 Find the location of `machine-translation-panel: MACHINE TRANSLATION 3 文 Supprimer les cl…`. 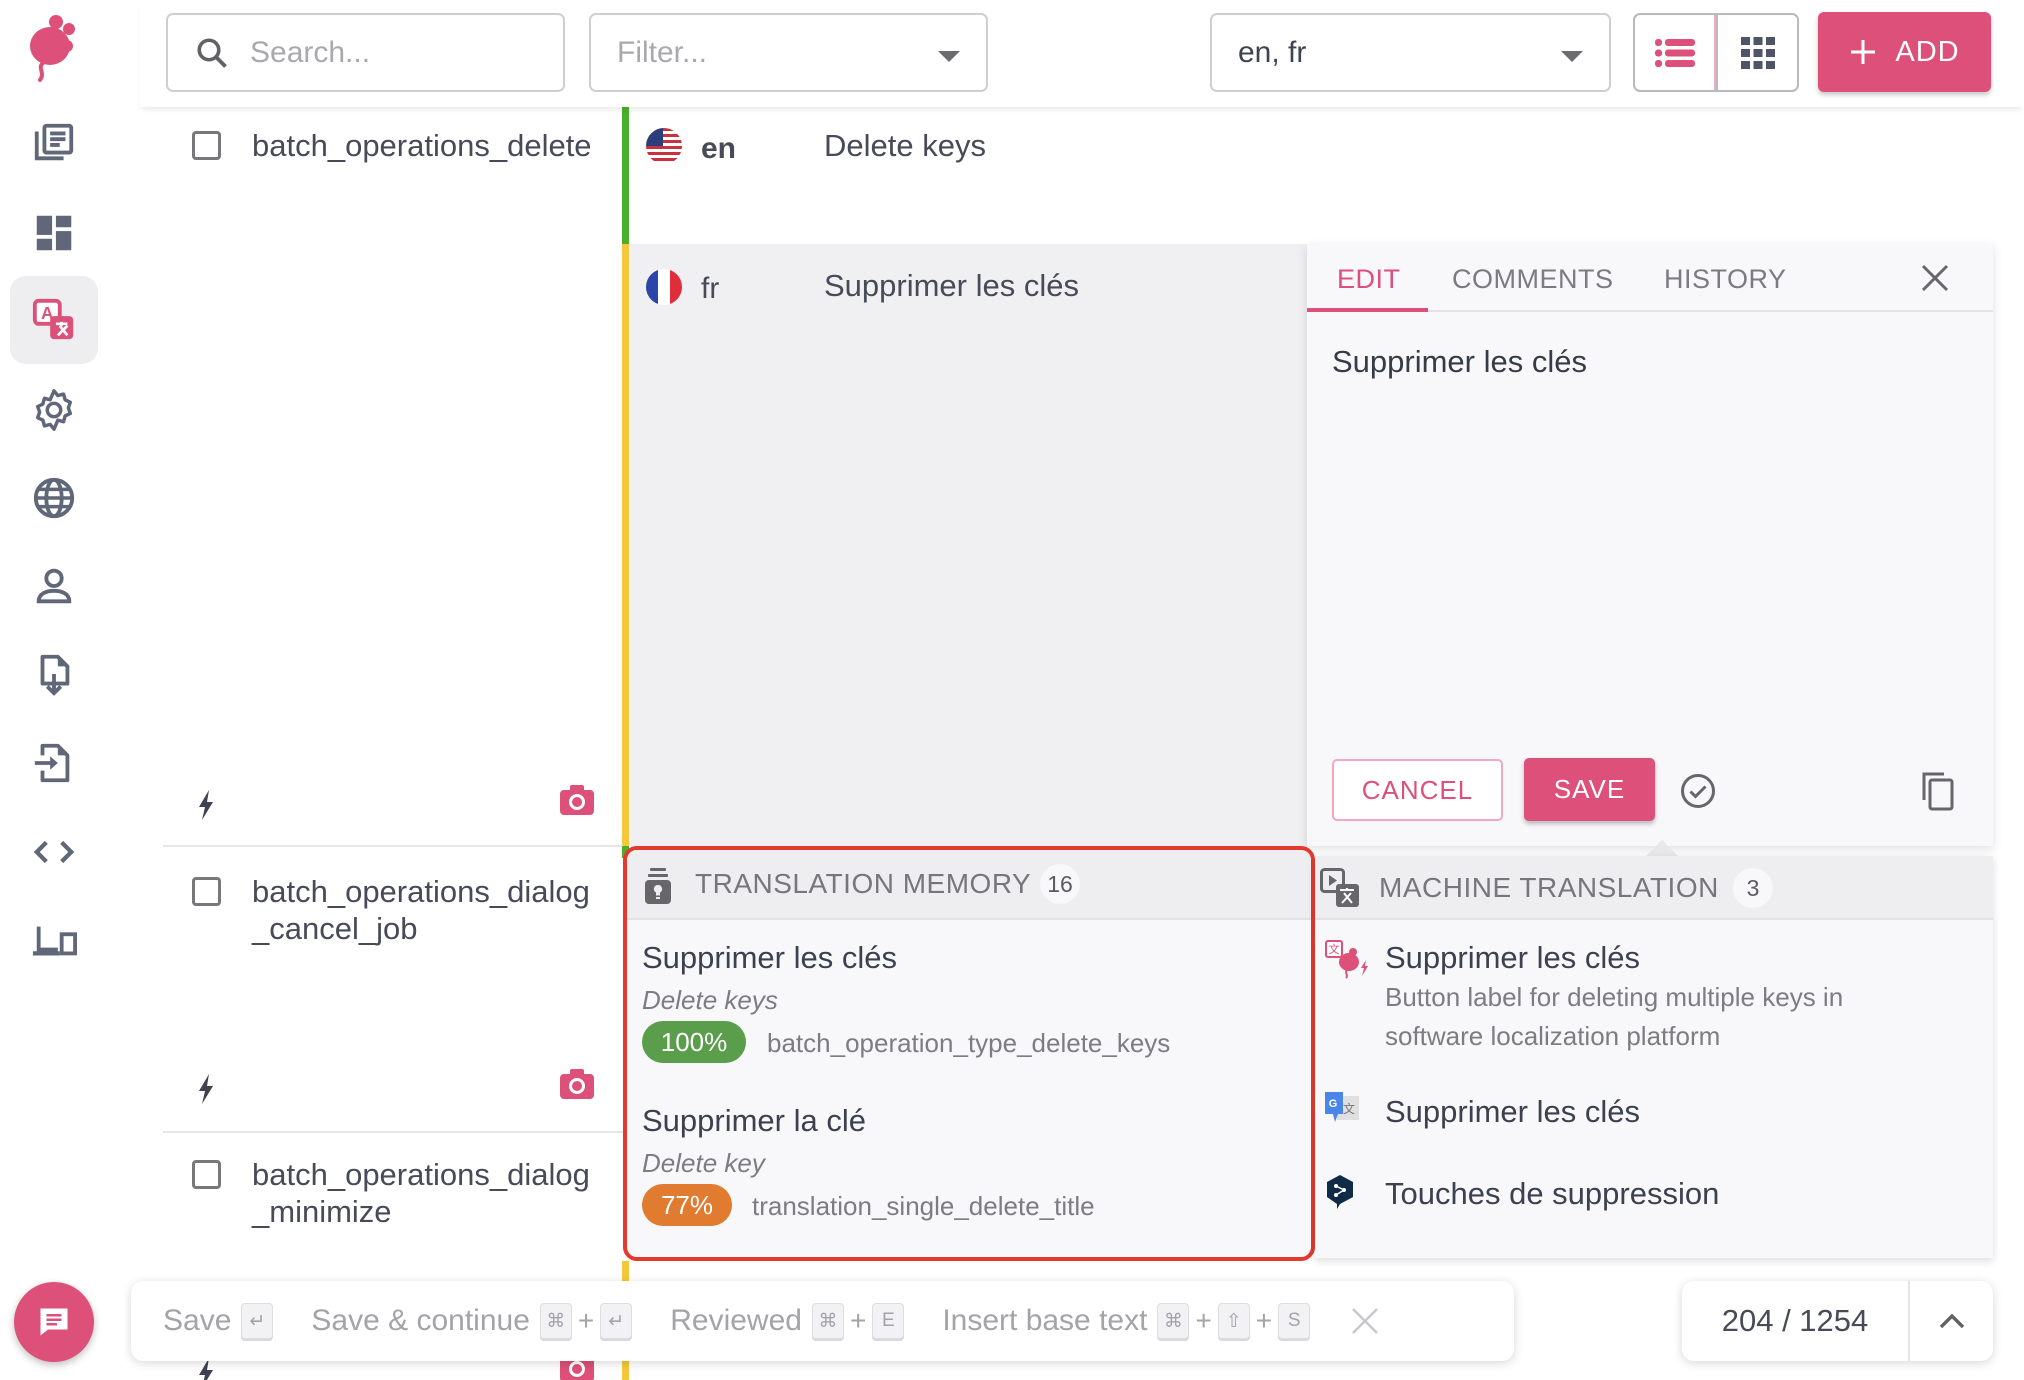

machine-translation-panel: MACHINE TRANSLATION 3 文 Supprimer les cl… is located at coordinates (1654, 1057).